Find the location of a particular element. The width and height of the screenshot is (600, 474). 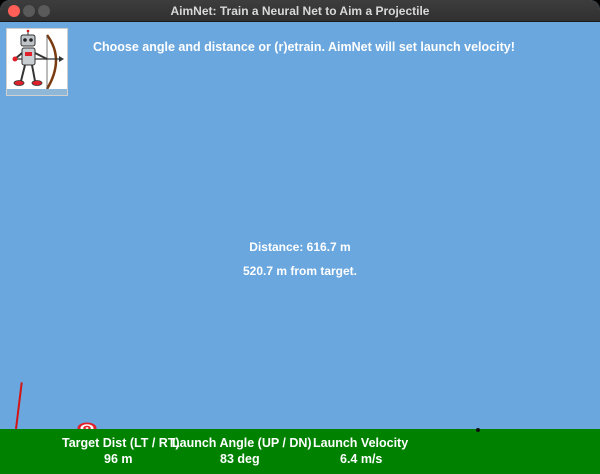

launcher-aim-line is located at coordinates (19, 406).